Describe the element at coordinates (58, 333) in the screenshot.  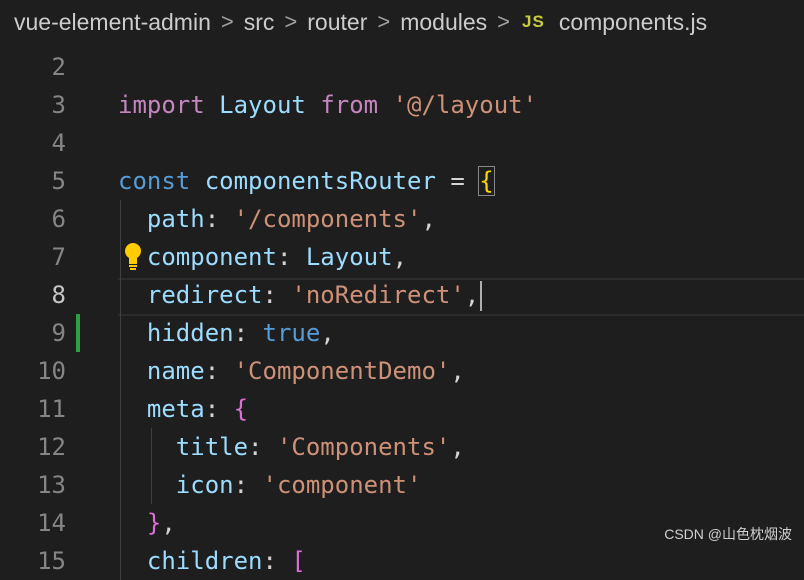
I see `line-number: 9` at that location.